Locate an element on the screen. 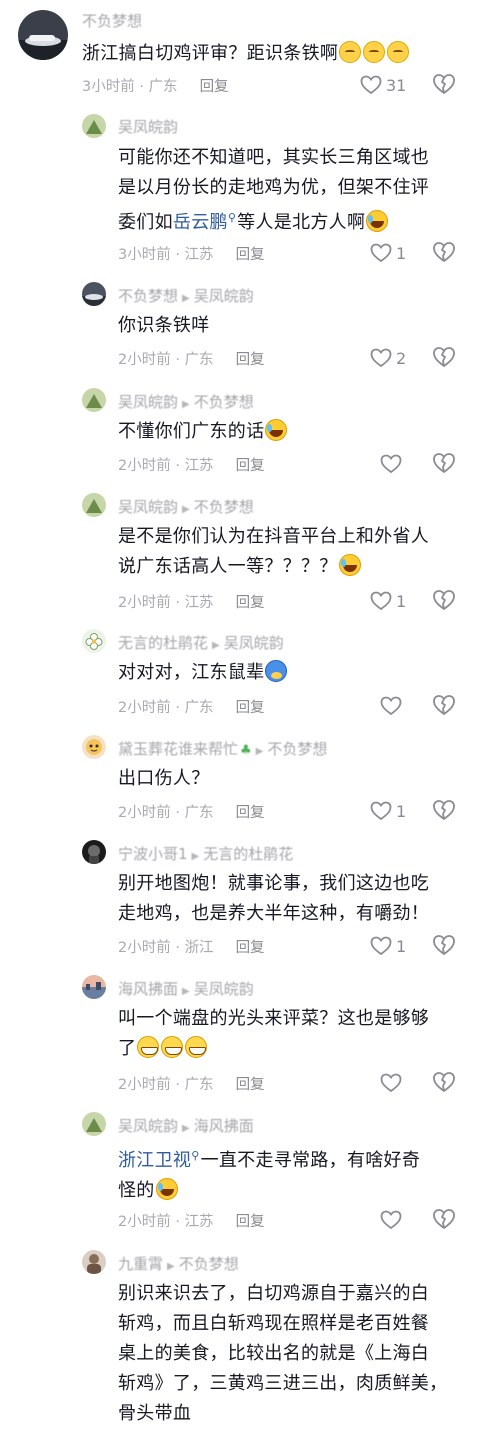  username: 吴凤皖韵 is located at coordinates (148, 126).